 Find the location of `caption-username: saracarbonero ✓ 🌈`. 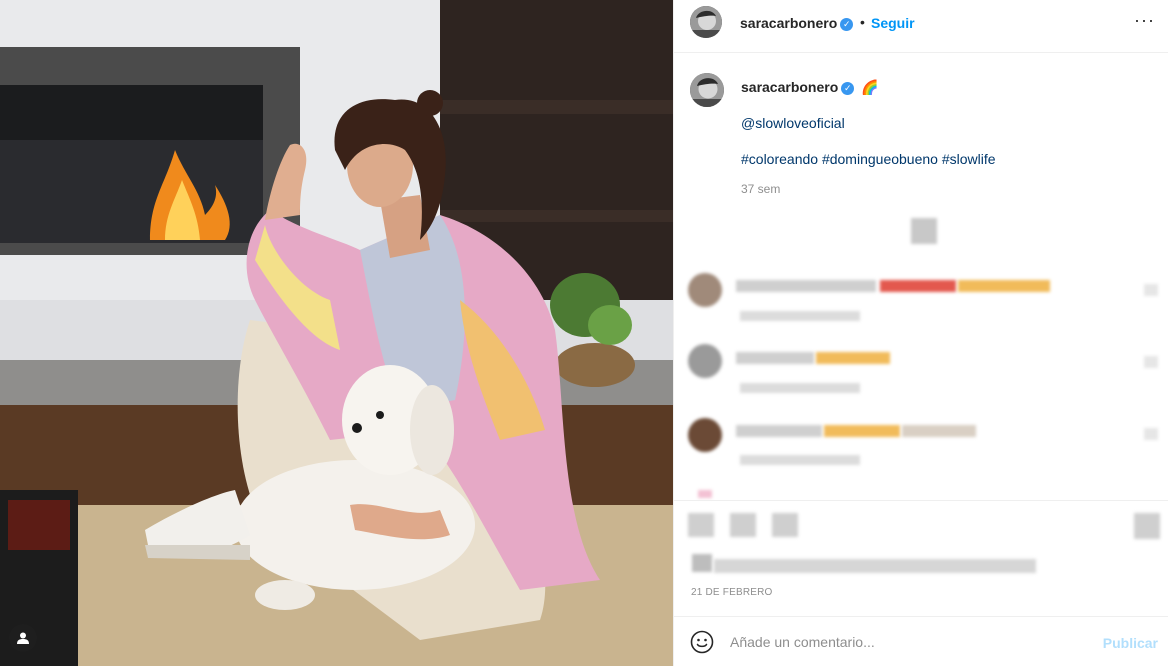

caption-username: saracarbonero ✓ 🌈 is located at coordinates (810, 87).